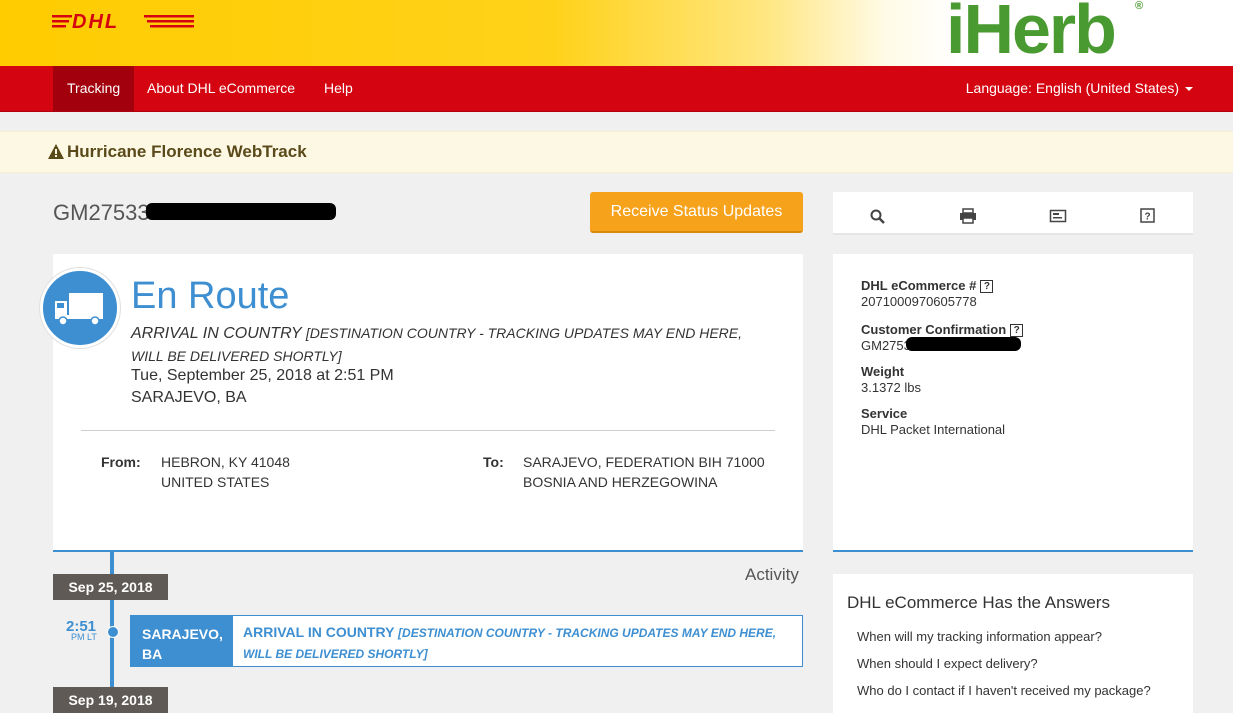 Image resolution: width=1233 pixels, height=713 pixels. Describe the element at coordinates (696, 212) in the screenshot. I see `receive-status-updates-button: Receive Status Updates` at that location.